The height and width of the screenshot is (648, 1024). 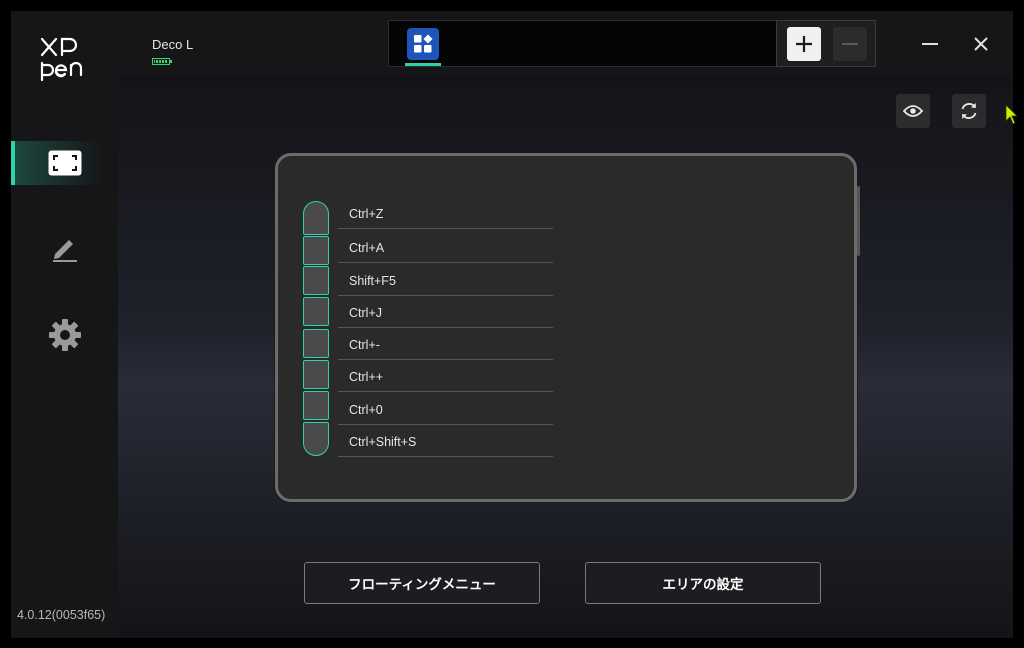 What do you see at coordinates (826, 43) in the screenshot?
I see `app-tab-controls` at bounding box center [826, 43].